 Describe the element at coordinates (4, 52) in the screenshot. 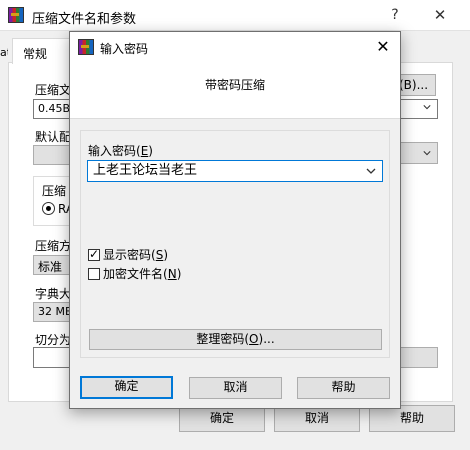

I see `tab-fragment: at` at that location.